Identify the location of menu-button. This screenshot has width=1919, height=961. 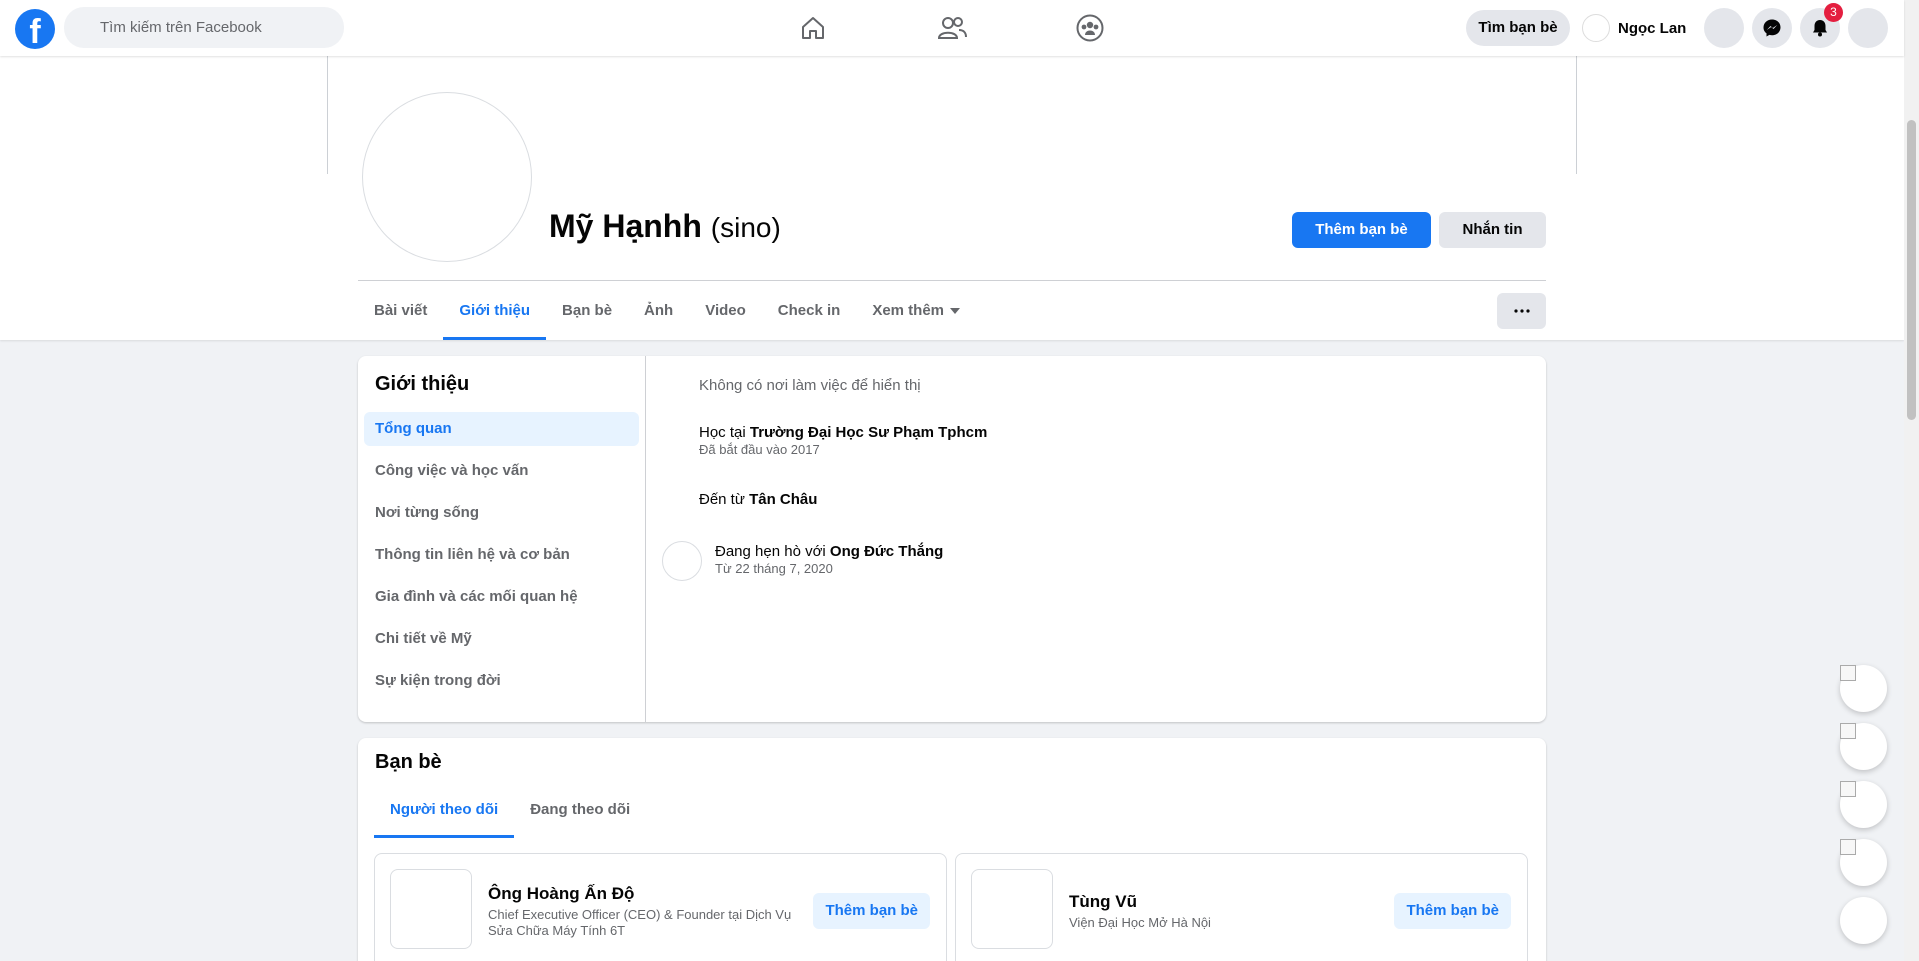
(1724, 28).